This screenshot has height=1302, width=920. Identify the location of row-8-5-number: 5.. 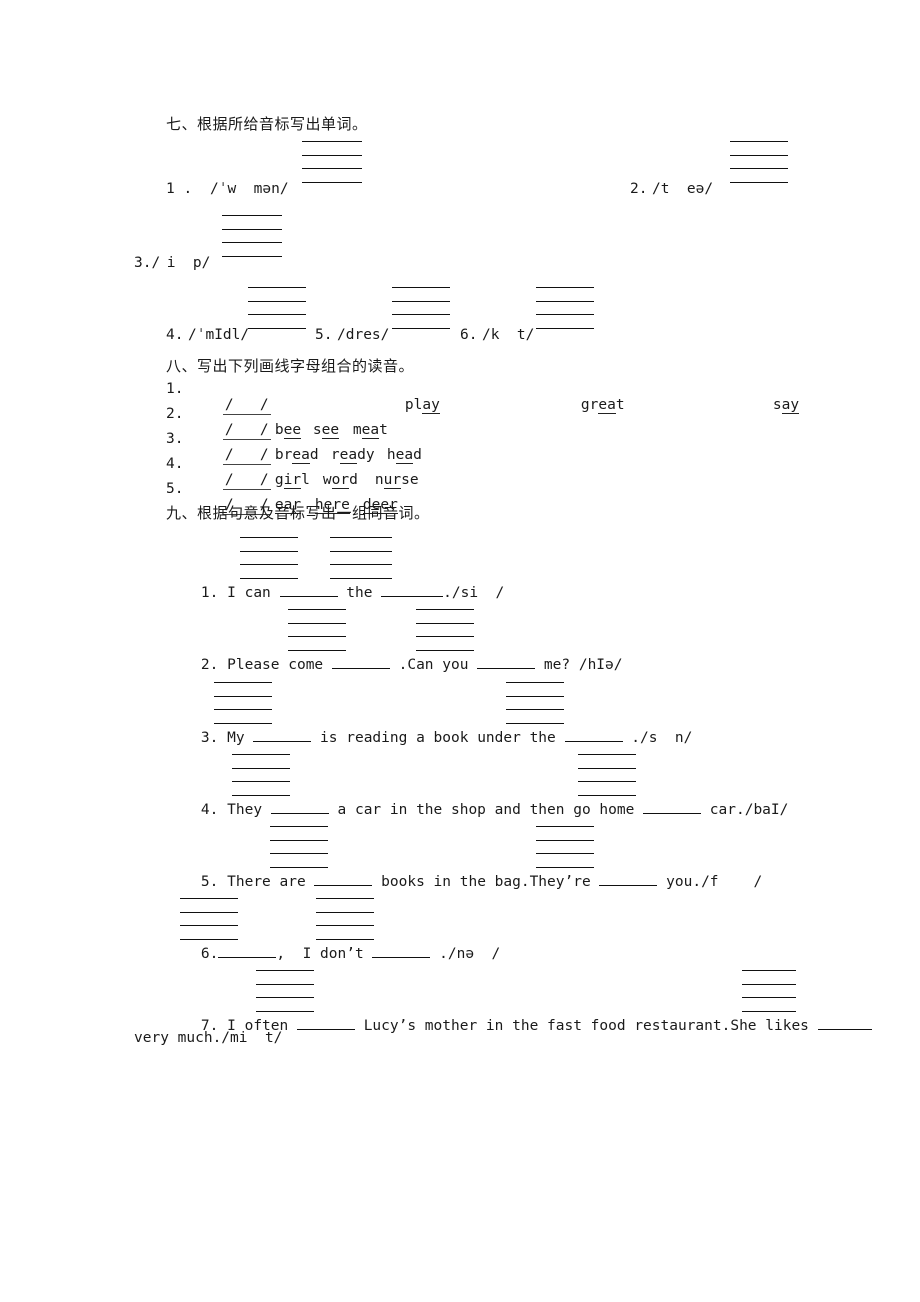
(175, 489).